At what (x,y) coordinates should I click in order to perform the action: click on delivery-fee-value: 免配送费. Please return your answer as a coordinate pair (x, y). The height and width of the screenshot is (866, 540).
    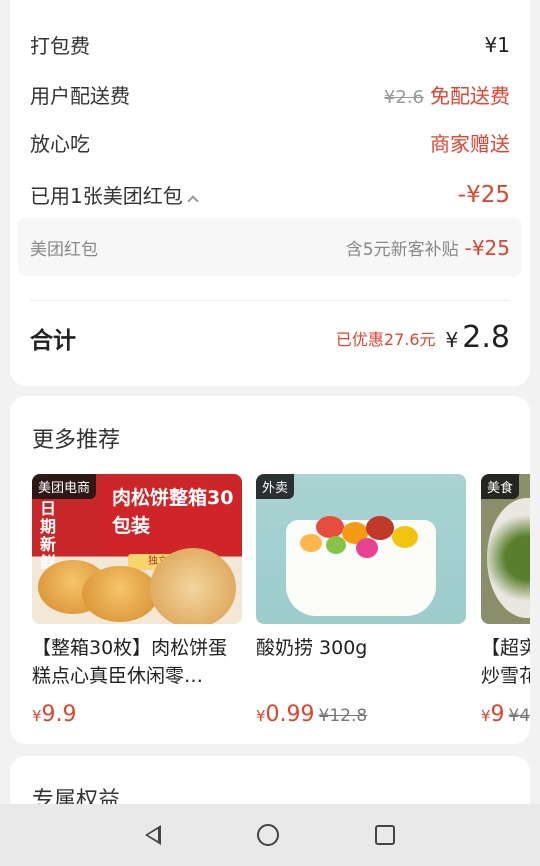
    Looking at the image, I should click on (470, 96).